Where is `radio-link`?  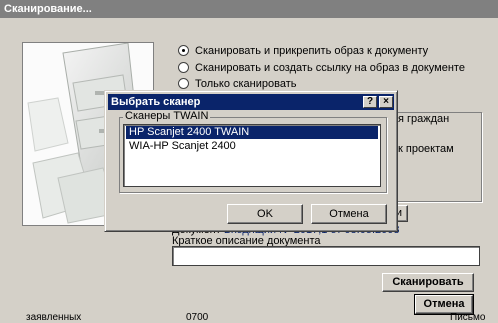 radio-link is located at coordinates (183, 67).